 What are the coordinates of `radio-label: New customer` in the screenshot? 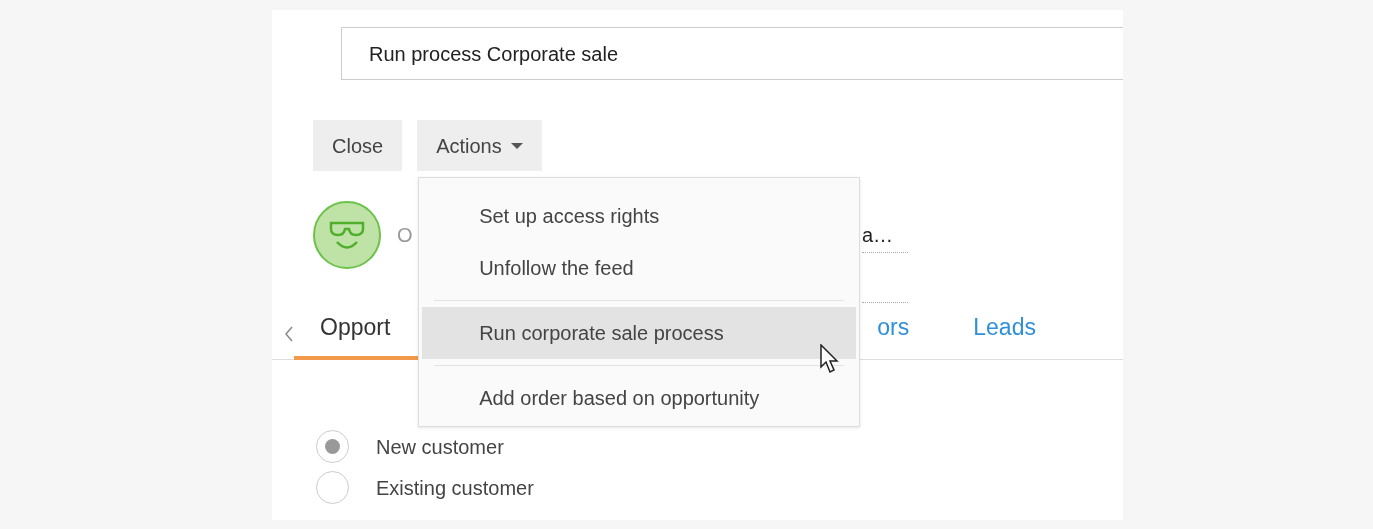 It's located at (440, 447).